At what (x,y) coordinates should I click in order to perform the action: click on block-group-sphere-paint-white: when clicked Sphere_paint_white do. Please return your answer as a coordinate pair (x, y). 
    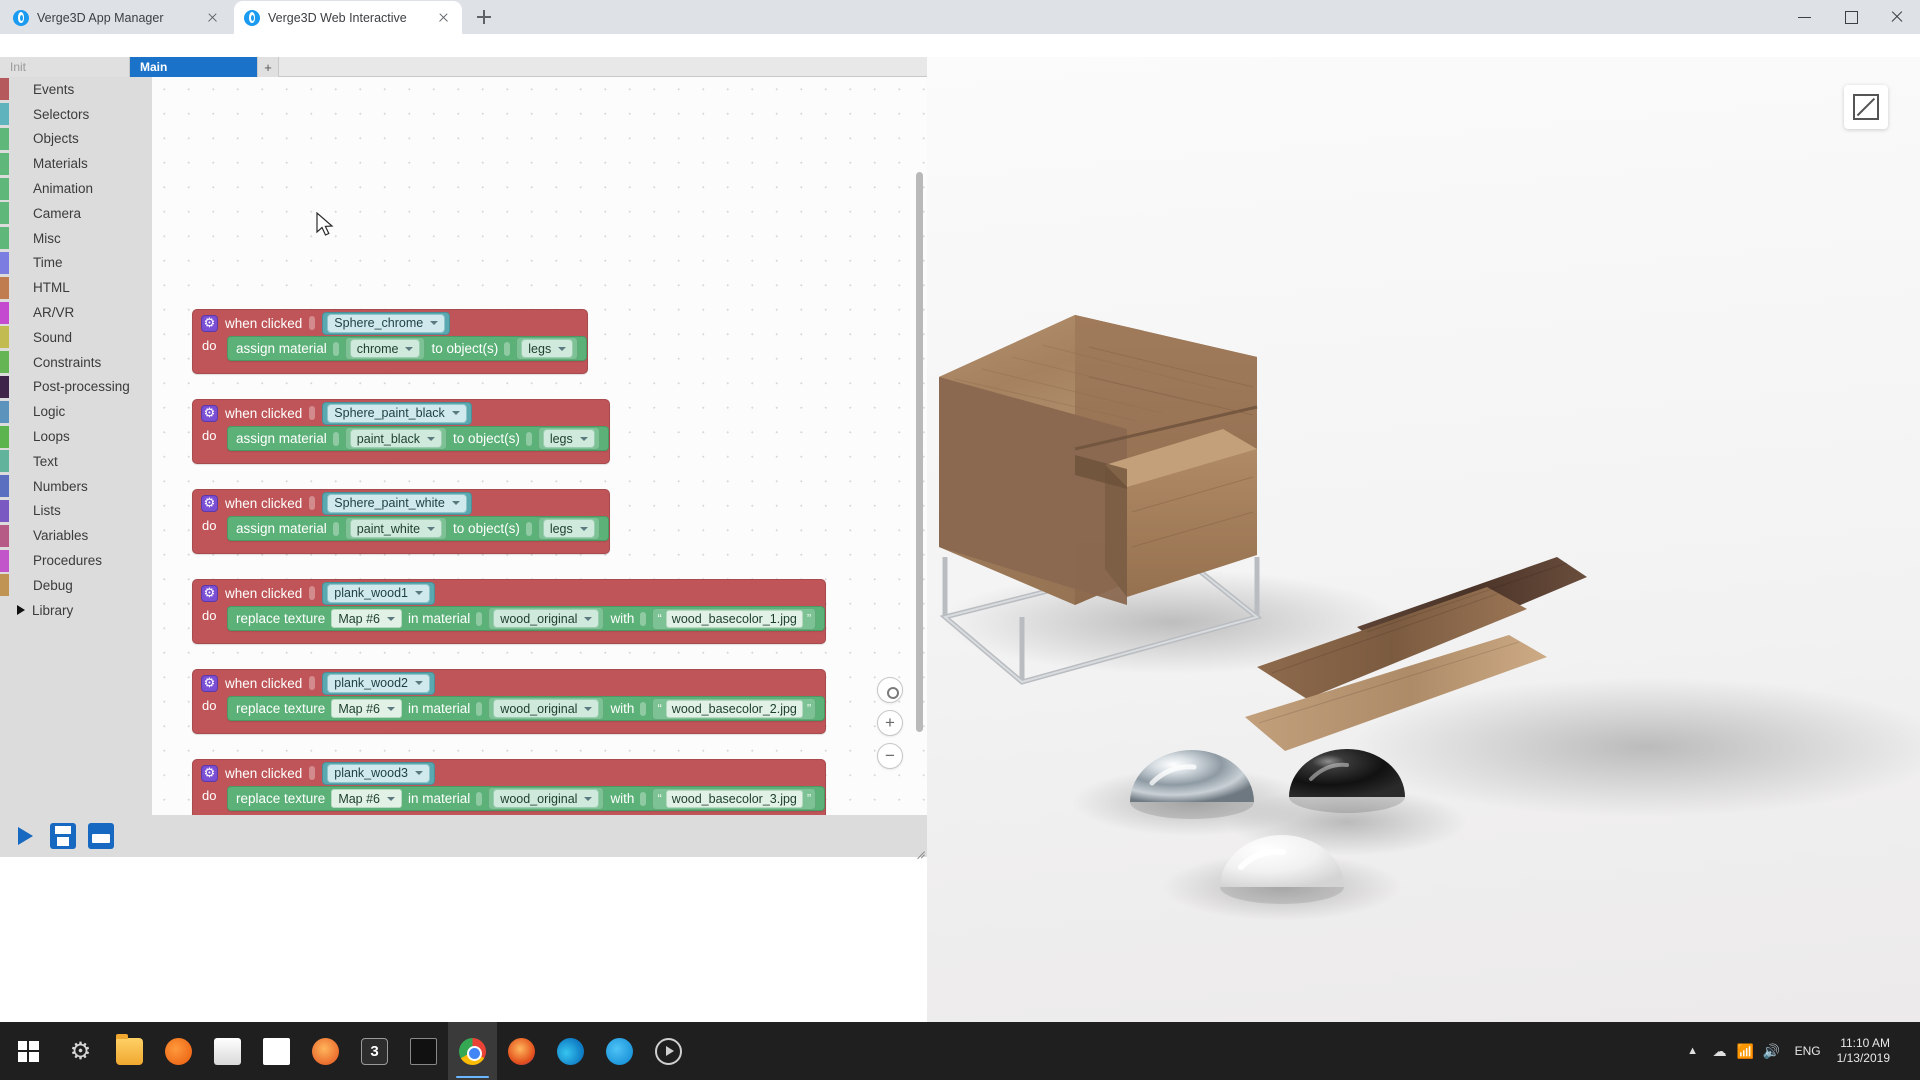
    Looking at the image, I should click on (401, 521).